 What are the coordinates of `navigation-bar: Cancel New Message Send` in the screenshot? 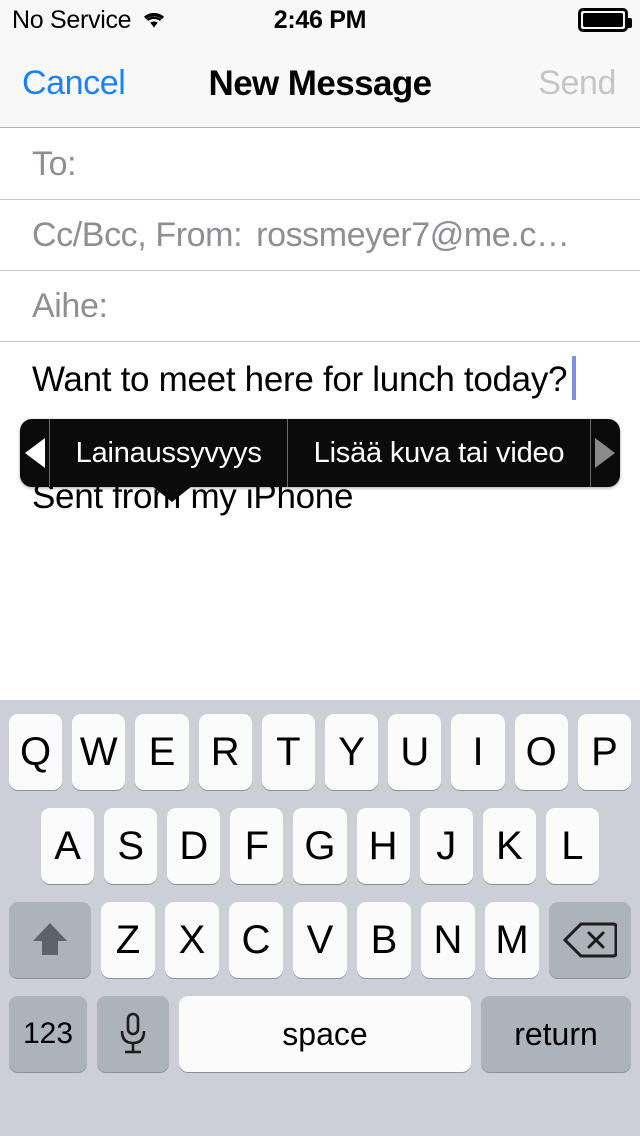 It's located at (320, 84).